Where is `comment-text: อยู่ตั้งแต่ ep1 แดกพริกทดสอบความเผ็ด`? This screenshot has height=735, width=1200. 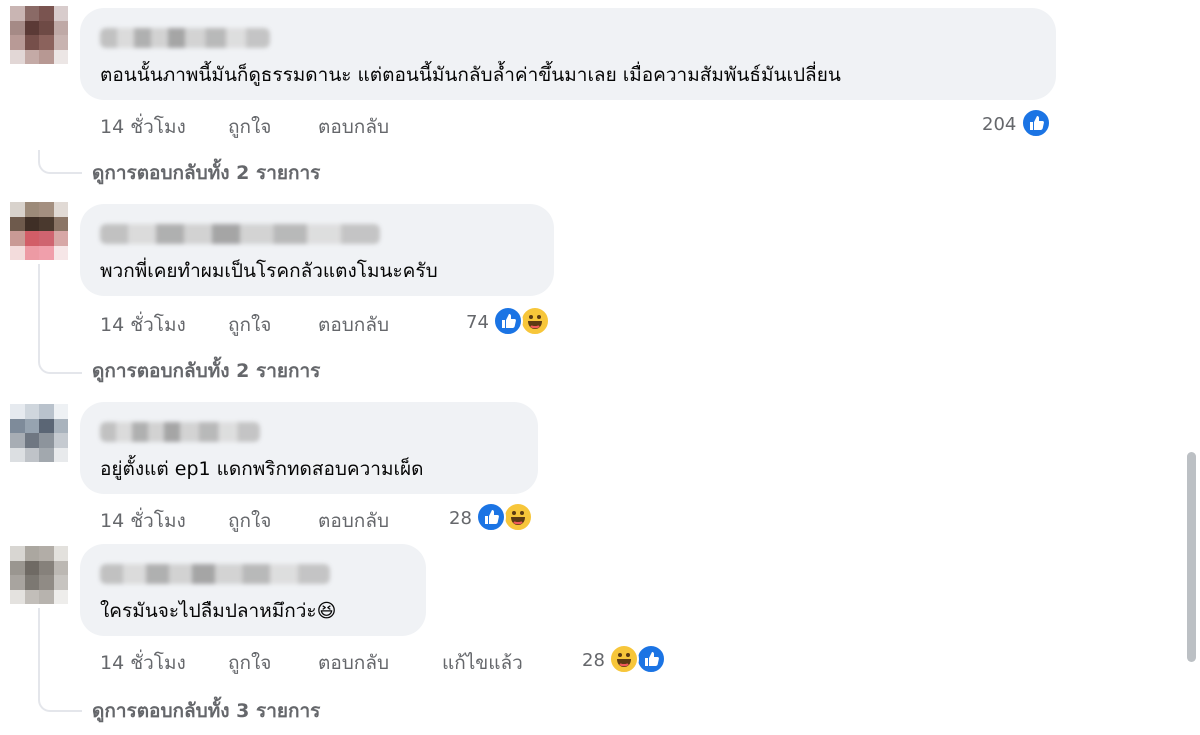 comment-text: อยู่ตั้งแต่ ep1 แดกพริกทดสอบความเผ็ด is located at coordinates (262, 469).